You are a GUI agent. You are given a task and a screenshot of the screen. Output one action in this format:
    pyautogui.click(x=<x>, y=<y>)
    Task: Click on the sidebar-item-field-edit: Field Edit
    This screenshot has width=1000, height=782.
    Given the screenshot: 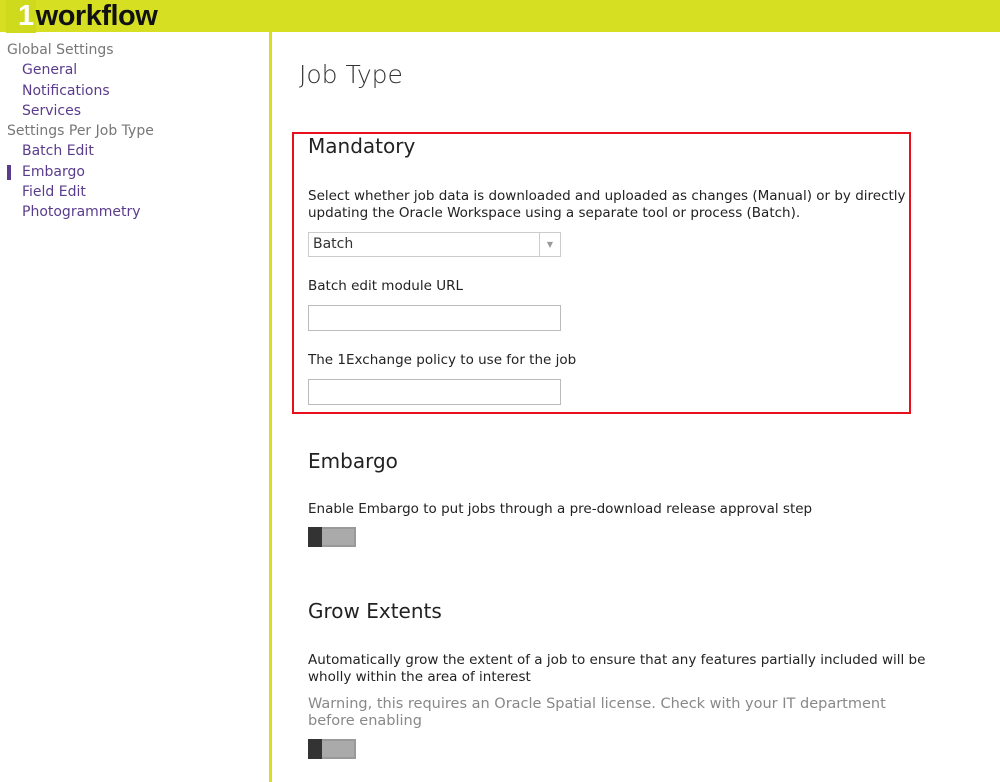 What is the action you would take?
    pyautogui.click(x=134, y=192)
    